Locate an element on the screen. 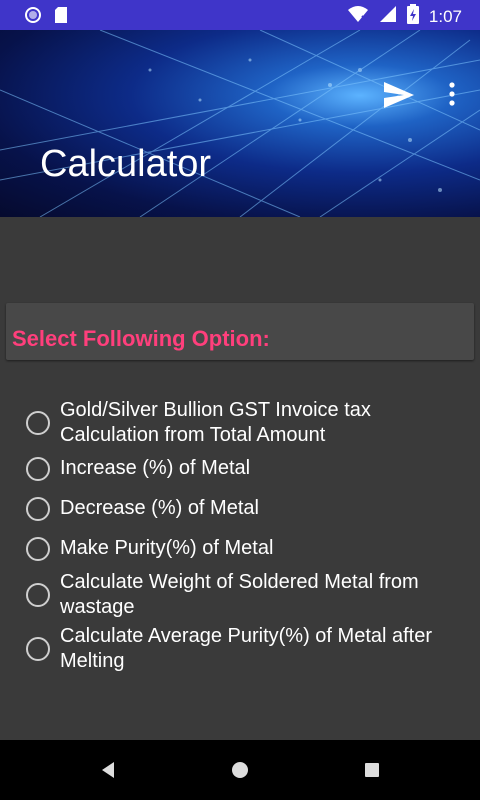  section-header-card: Select Following Option: is located at coordinates (240, 331).